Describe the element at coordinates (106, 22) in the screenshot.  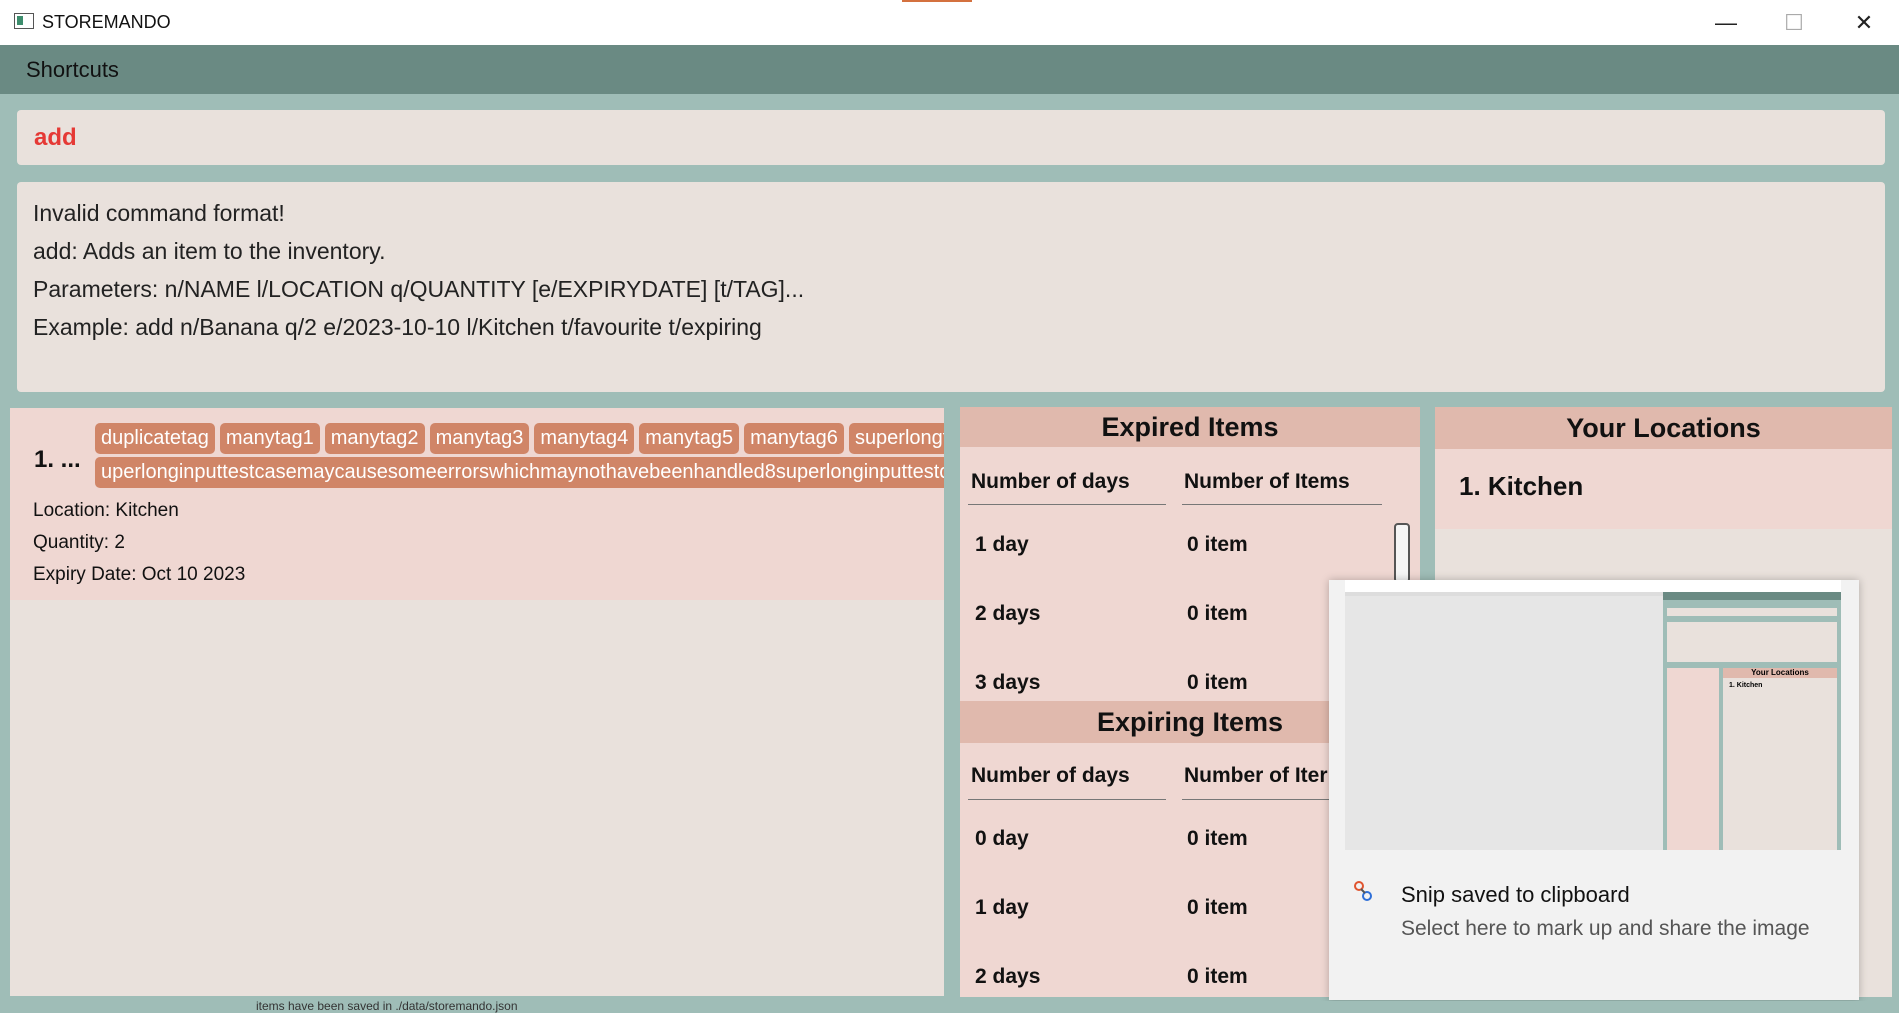
I see `window-title: STOREMANDO` at that location.